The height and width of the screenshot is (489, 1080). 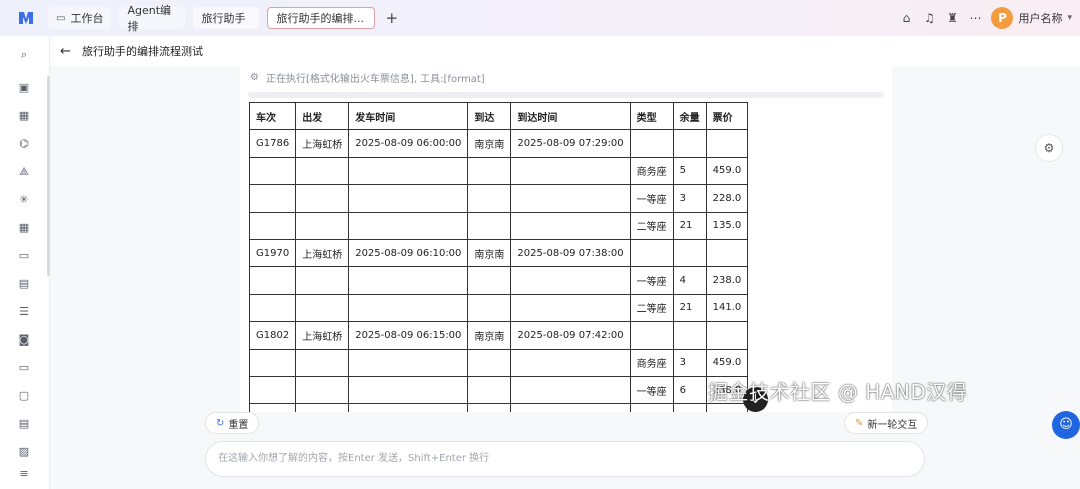 I want to click on hierarchy-icon: ⌬, so click(x=24, y=144).